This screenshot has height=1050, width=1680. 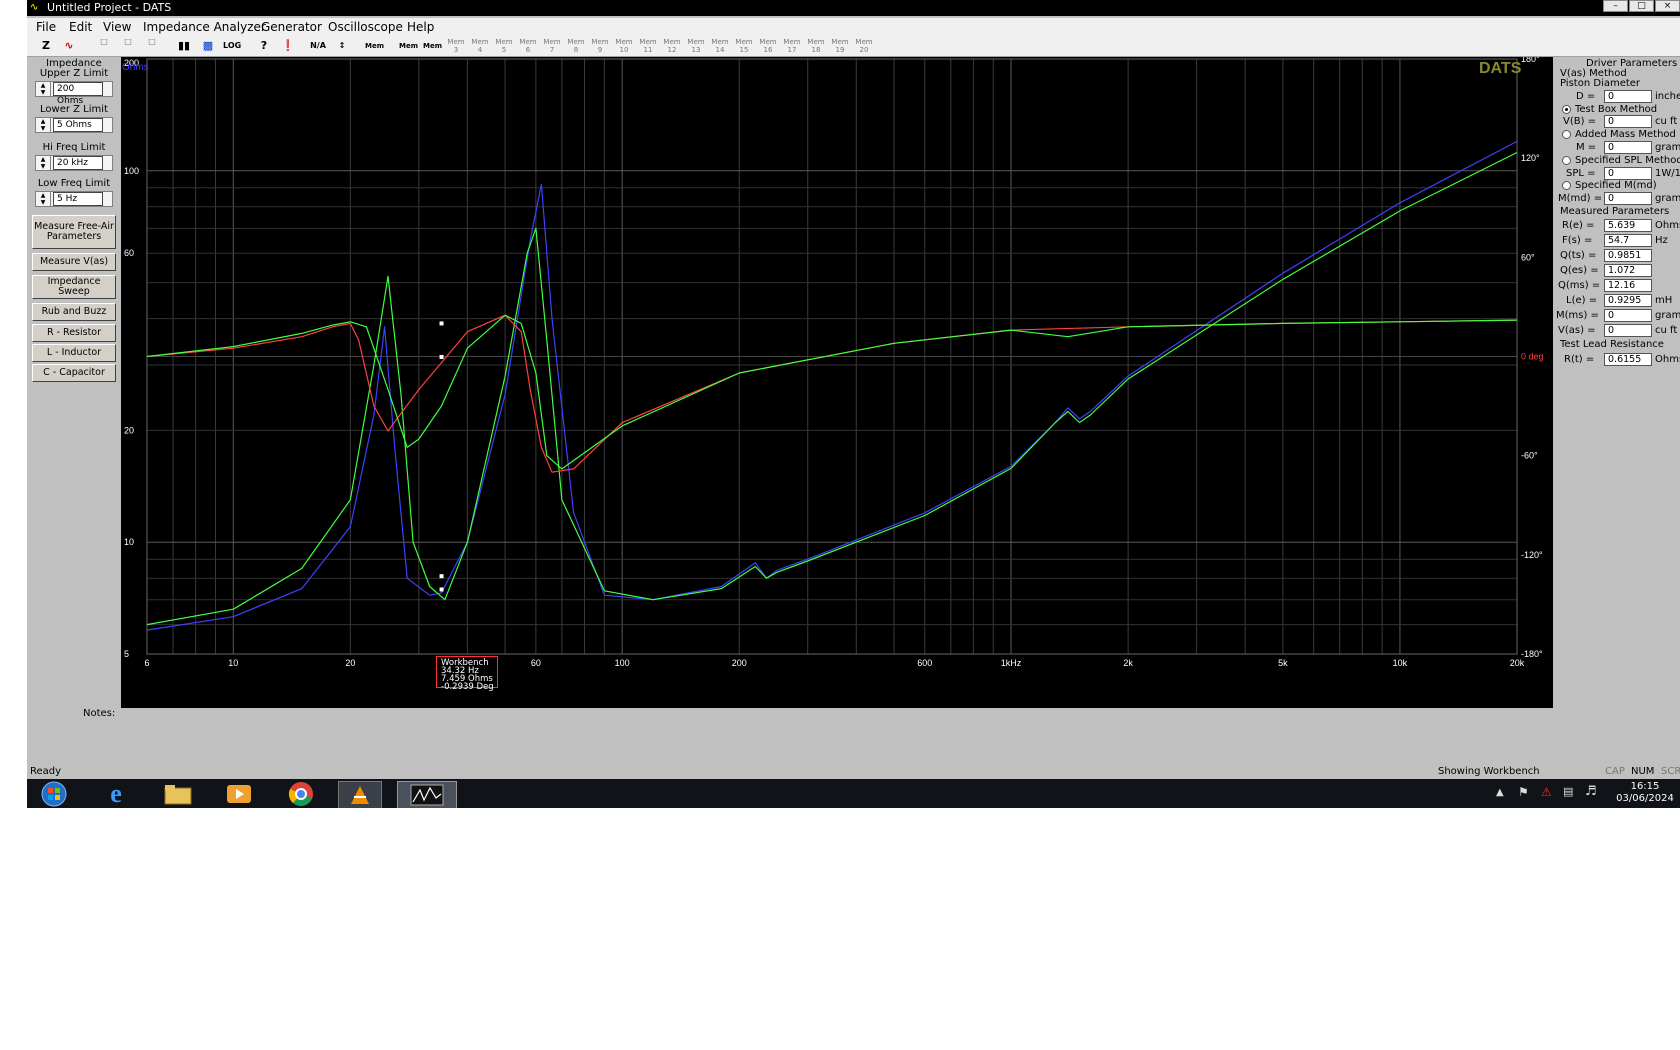 I want to click on impedance-mode-button: Z, so click(x=46, y=46).